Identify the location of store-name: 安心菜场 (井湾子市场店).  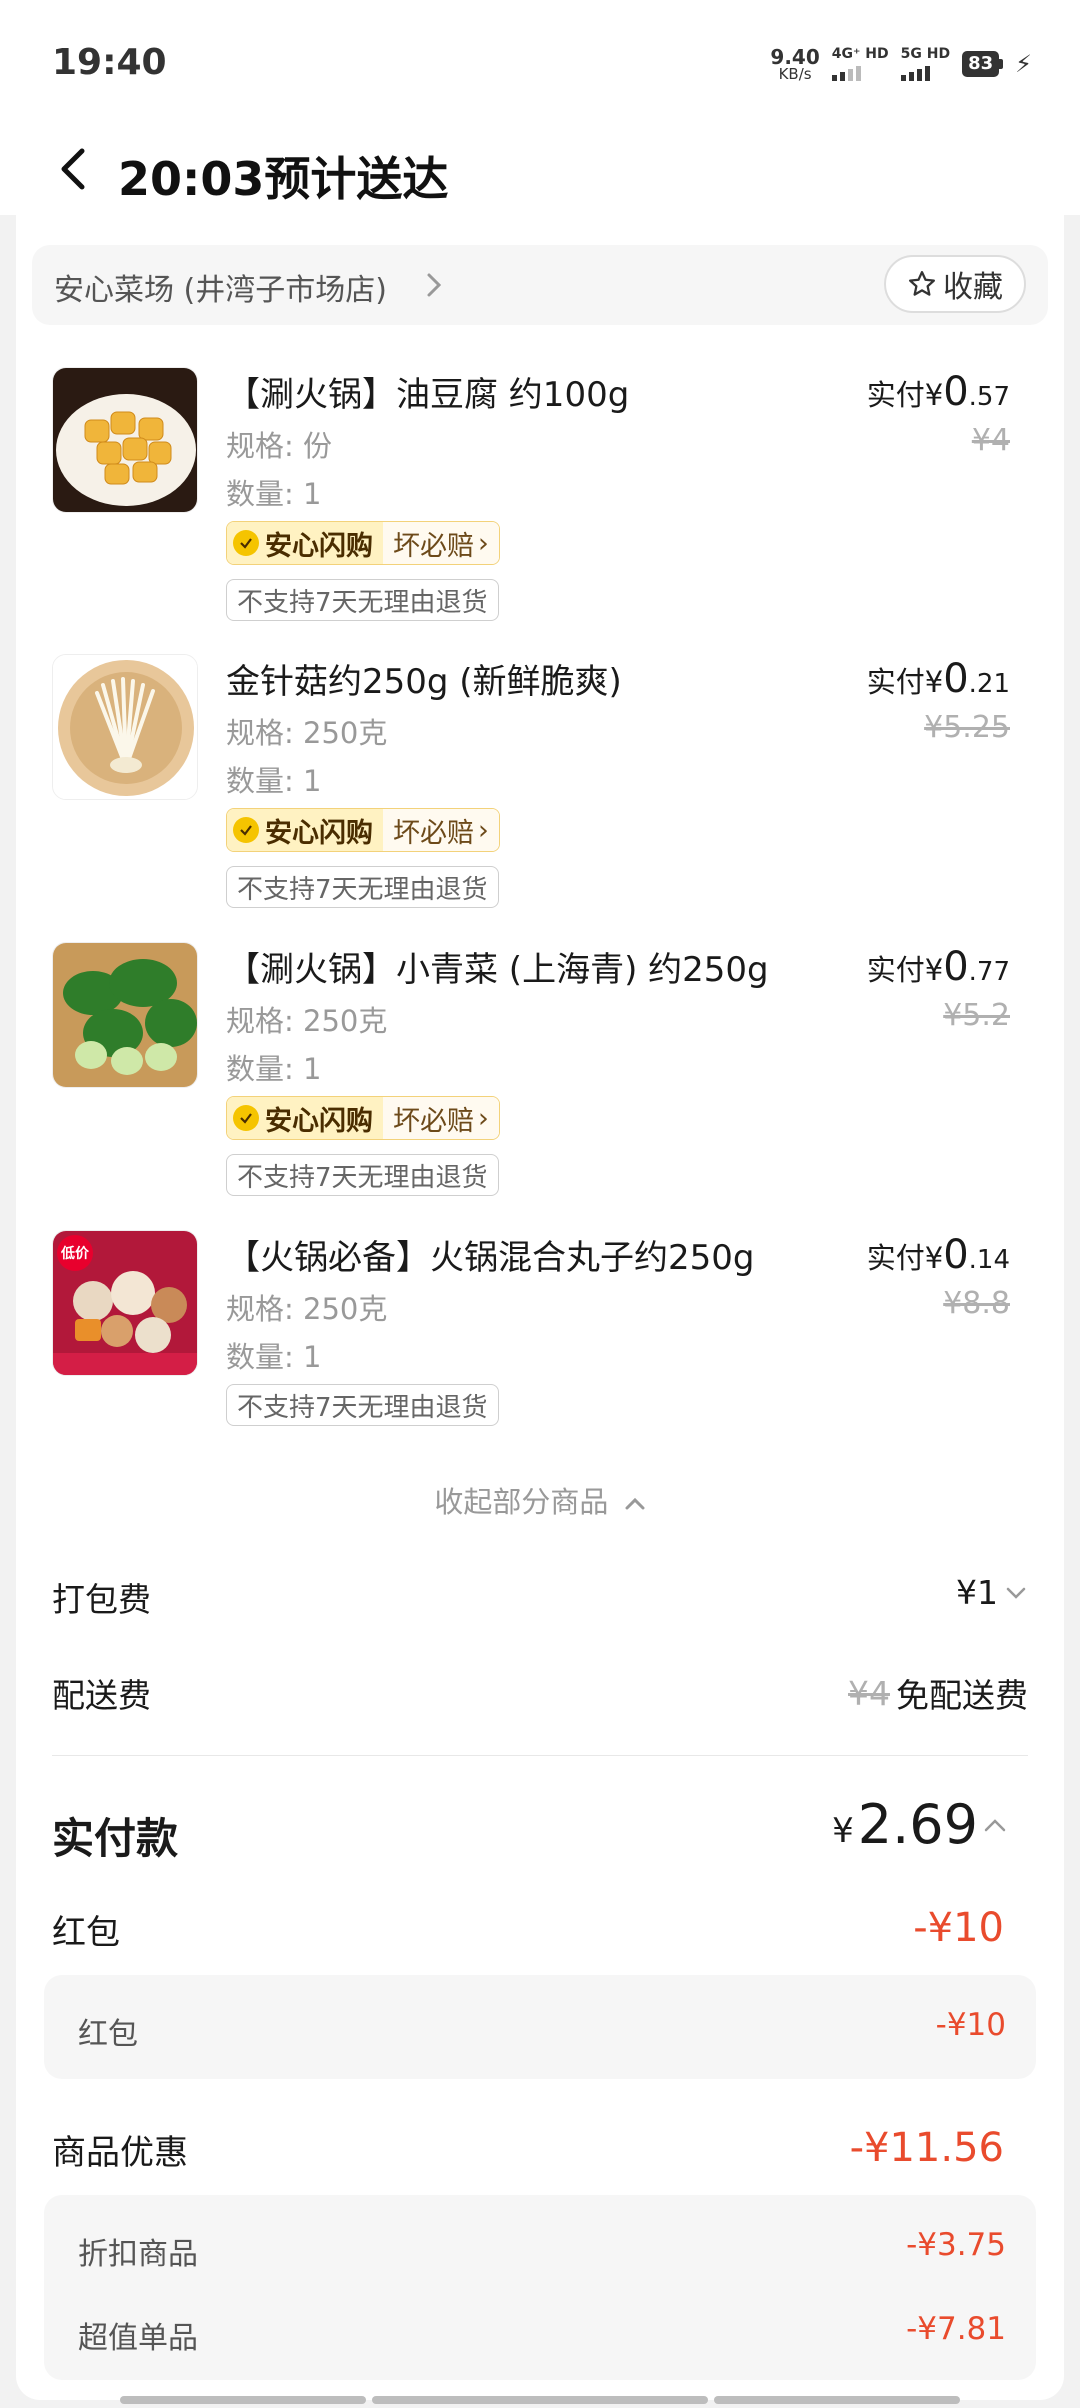
(220, 287).